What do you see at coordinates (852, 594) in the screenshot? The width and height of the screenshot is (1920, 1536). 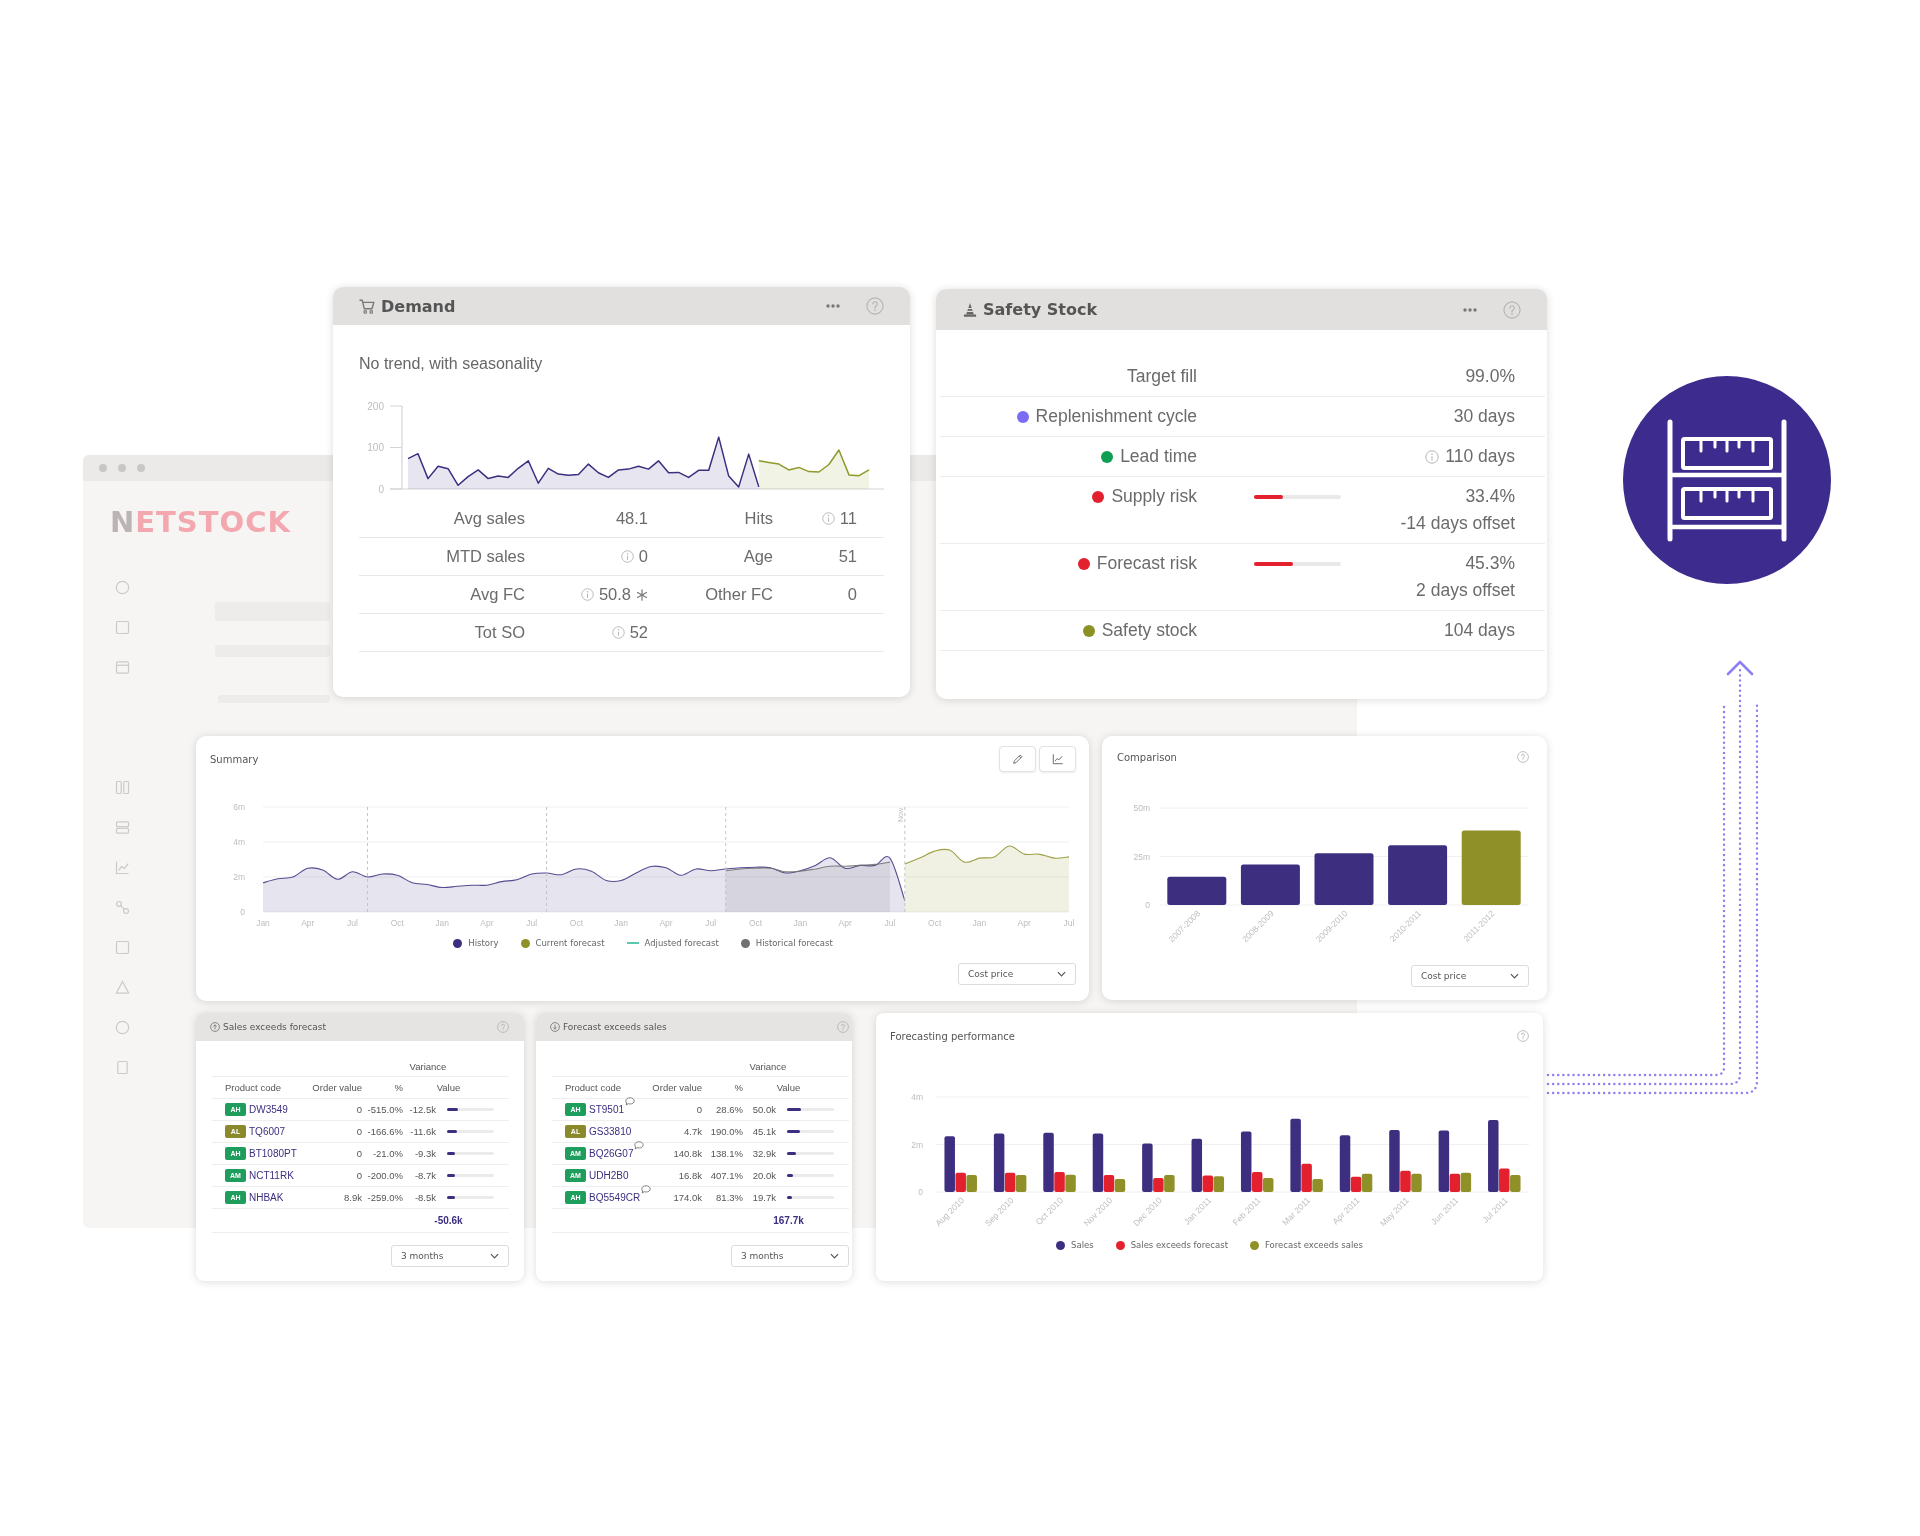 I see `stat-value: 0` at bounding box center [852, 594].